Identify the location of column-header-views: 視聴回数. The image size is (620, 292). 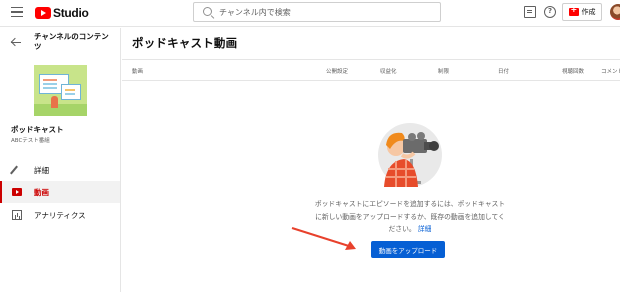
(573, 71).